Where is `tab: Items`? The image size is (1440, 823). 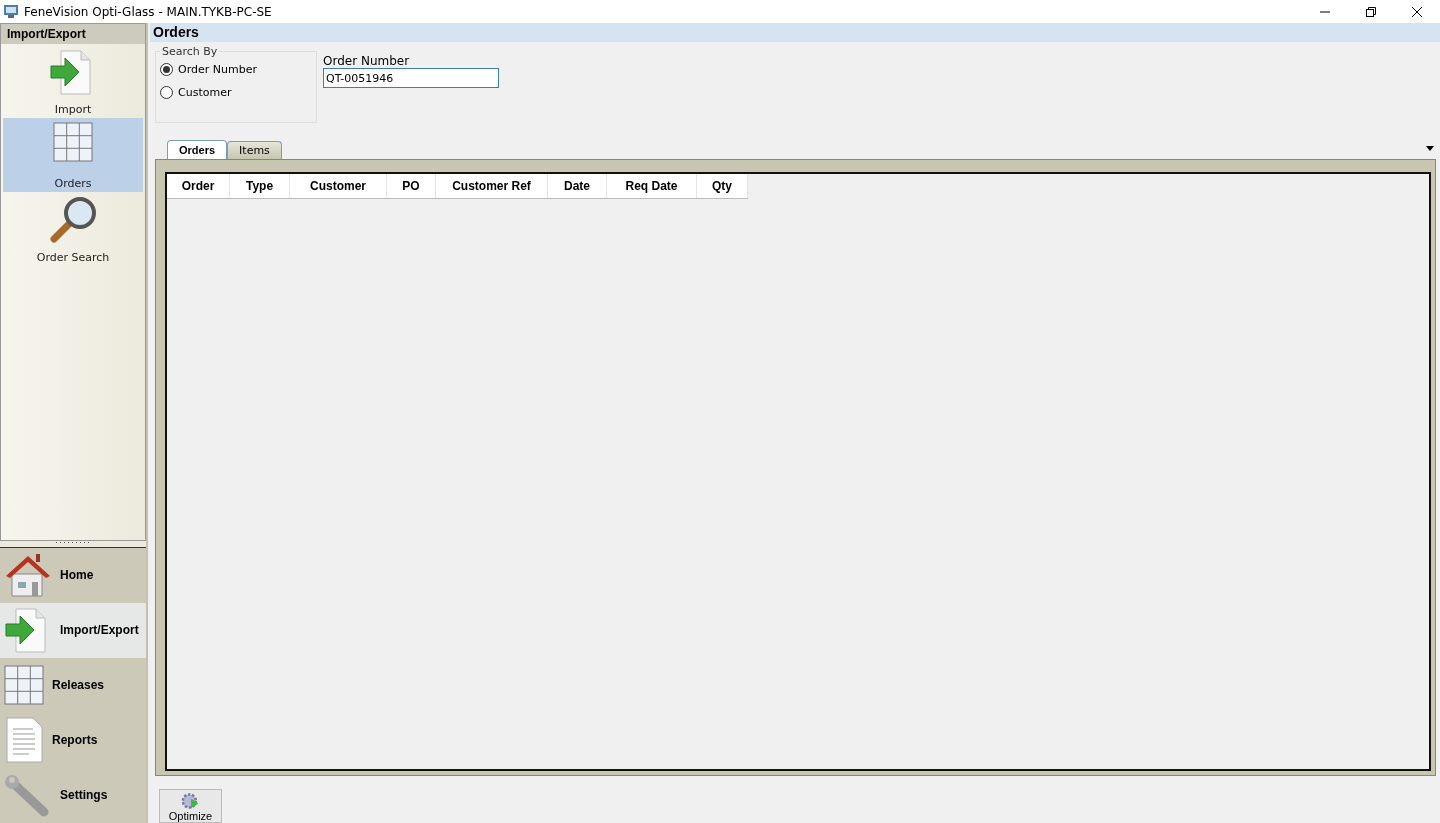 tab: Items is located at coordinates (254, 150).